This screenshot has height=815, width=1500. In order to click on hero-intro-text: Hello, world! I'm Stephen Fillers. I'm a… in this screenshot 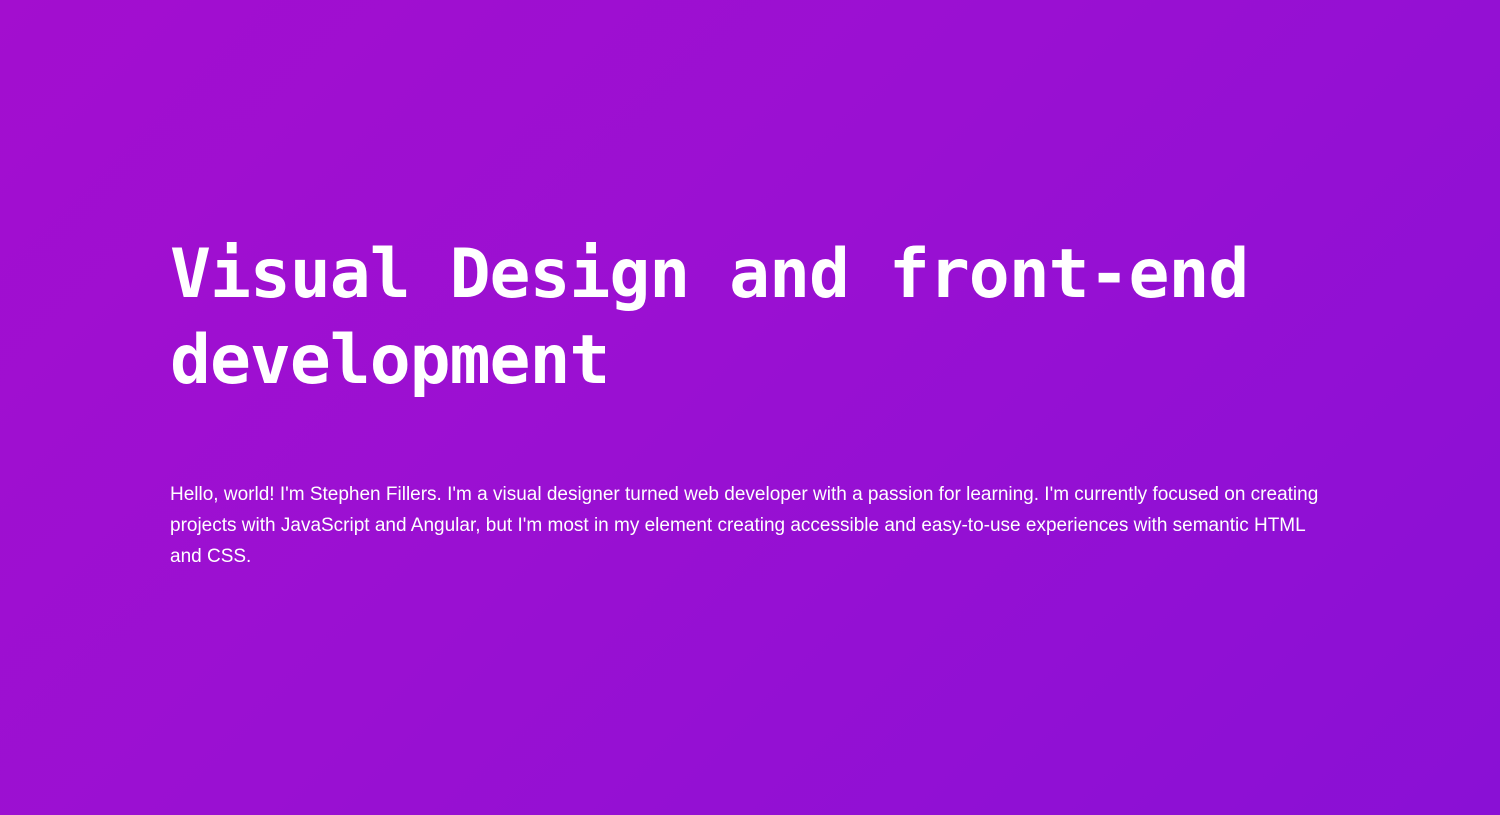, I will do `click(744, 525)`.